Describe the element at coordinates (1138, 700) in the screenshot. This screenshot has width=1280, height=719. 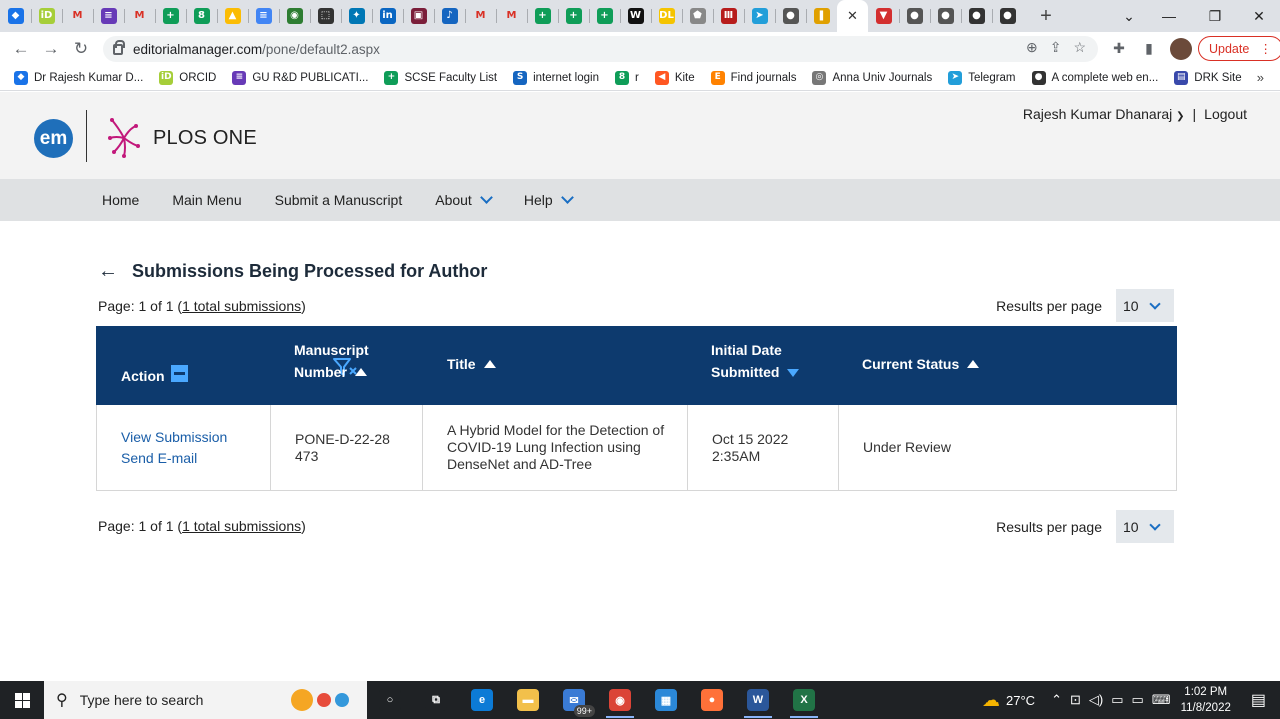
I see `battery-icon: ▭` at that location.